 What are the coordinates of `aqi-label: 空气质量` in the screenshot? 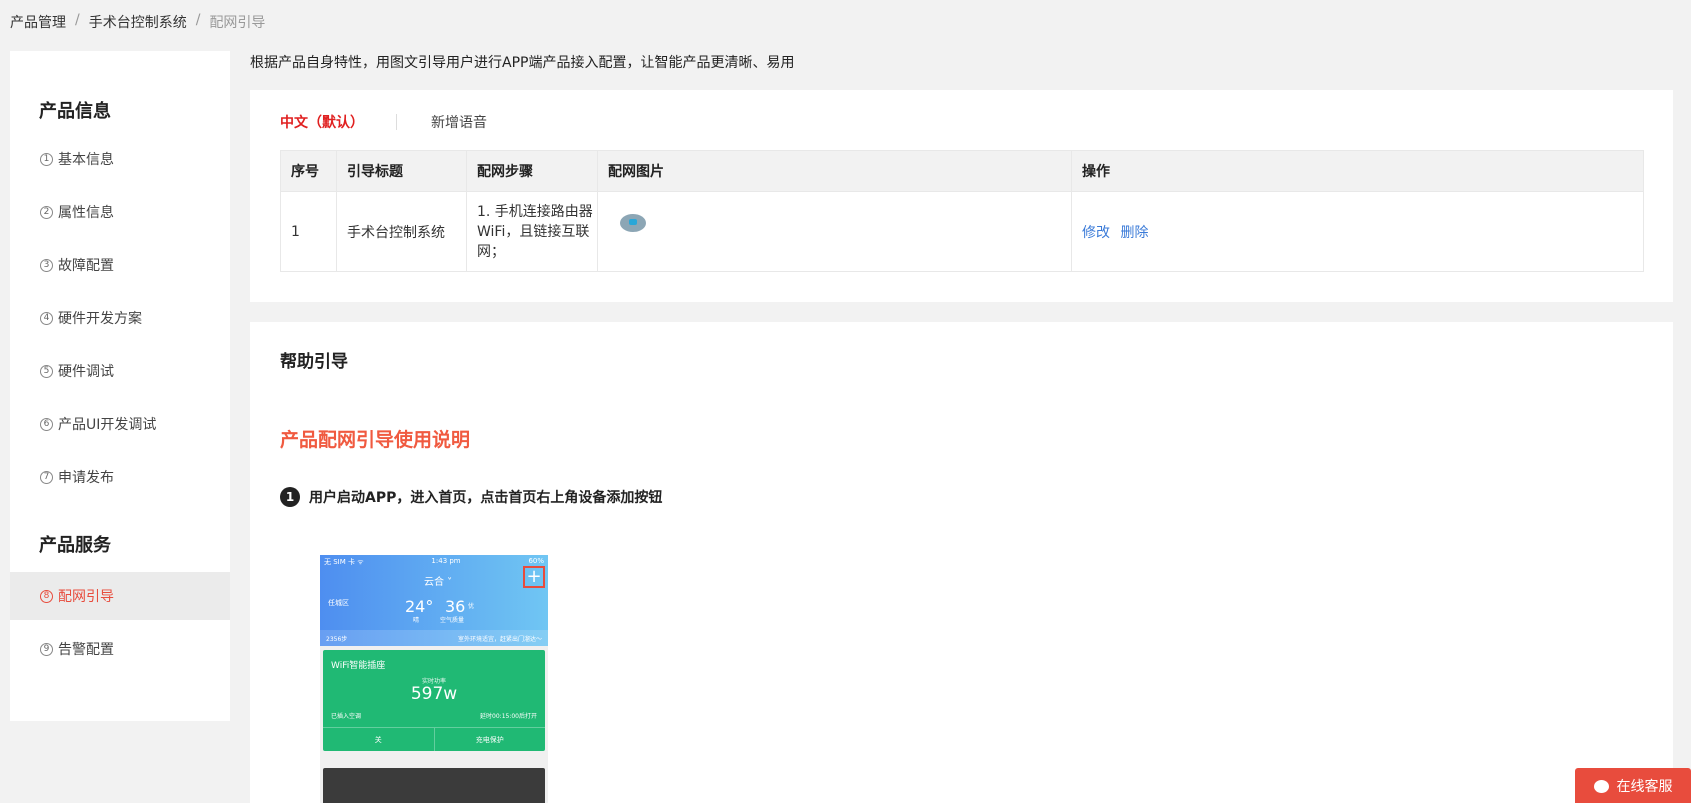 It's located at (452, 620).